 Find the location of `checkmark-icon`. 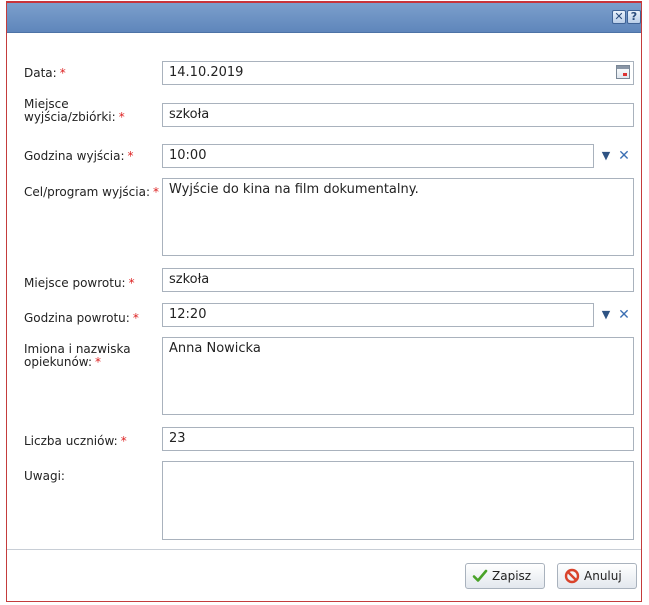

checkmark-icon is located at coordinates (480, 575).